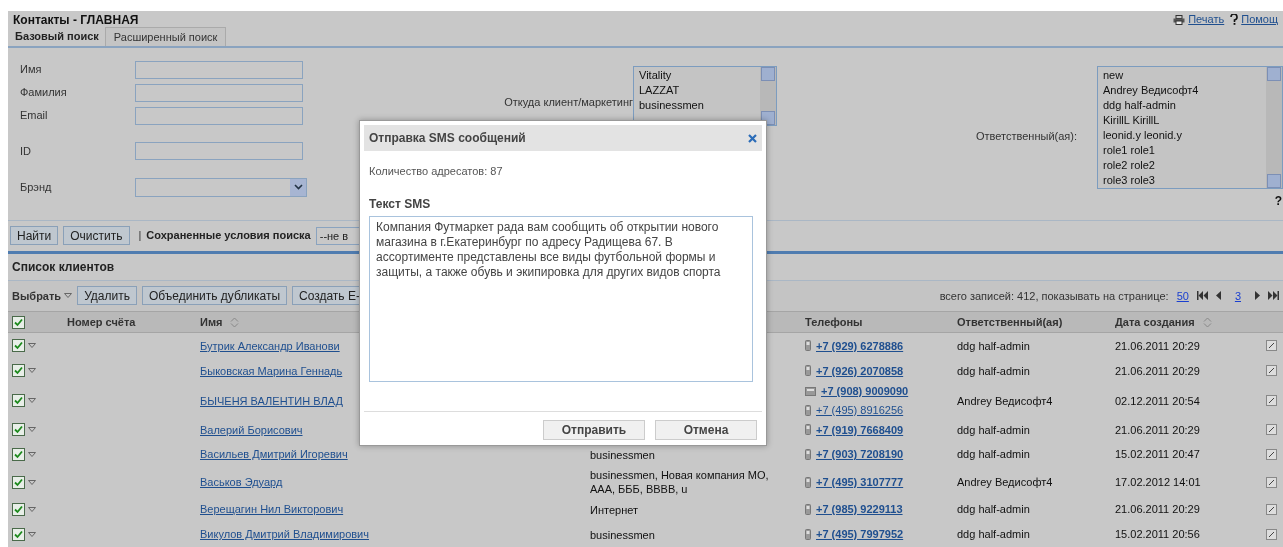  Describe the element at coordinates (1158, 346) in the screenshot. I see `table-cell-text: 21.06.2011 20:29` at that location.